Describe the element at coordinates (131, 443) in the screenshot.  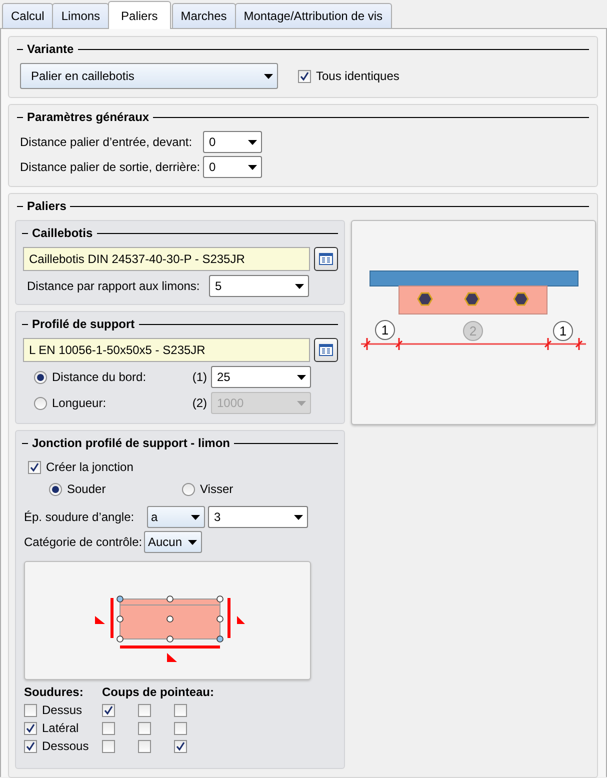
I see `group-title: Jonction profilé de support - limon` at that location.